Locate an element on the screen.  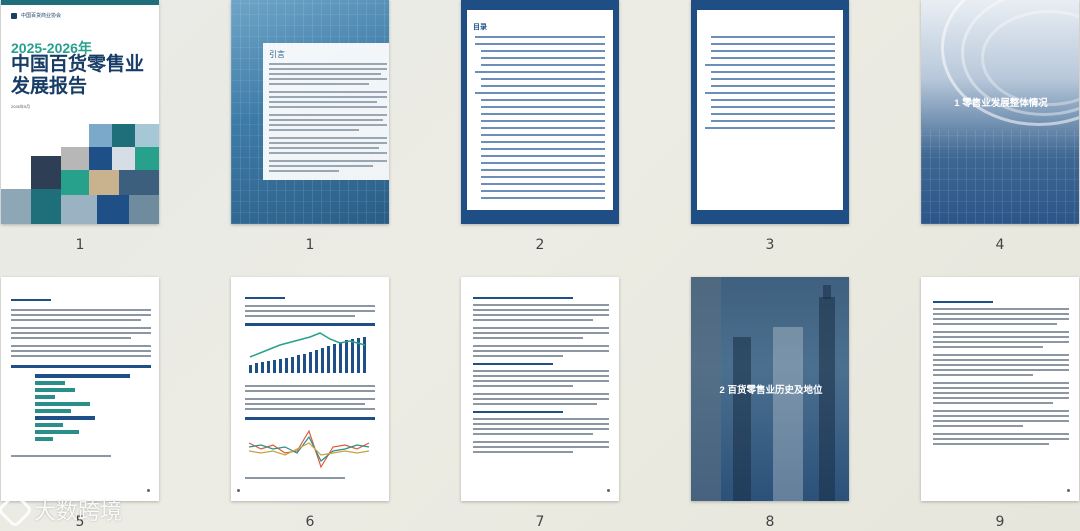
cover-title: 中国百货零售业发展报告 is located at coordinates (78, 75).